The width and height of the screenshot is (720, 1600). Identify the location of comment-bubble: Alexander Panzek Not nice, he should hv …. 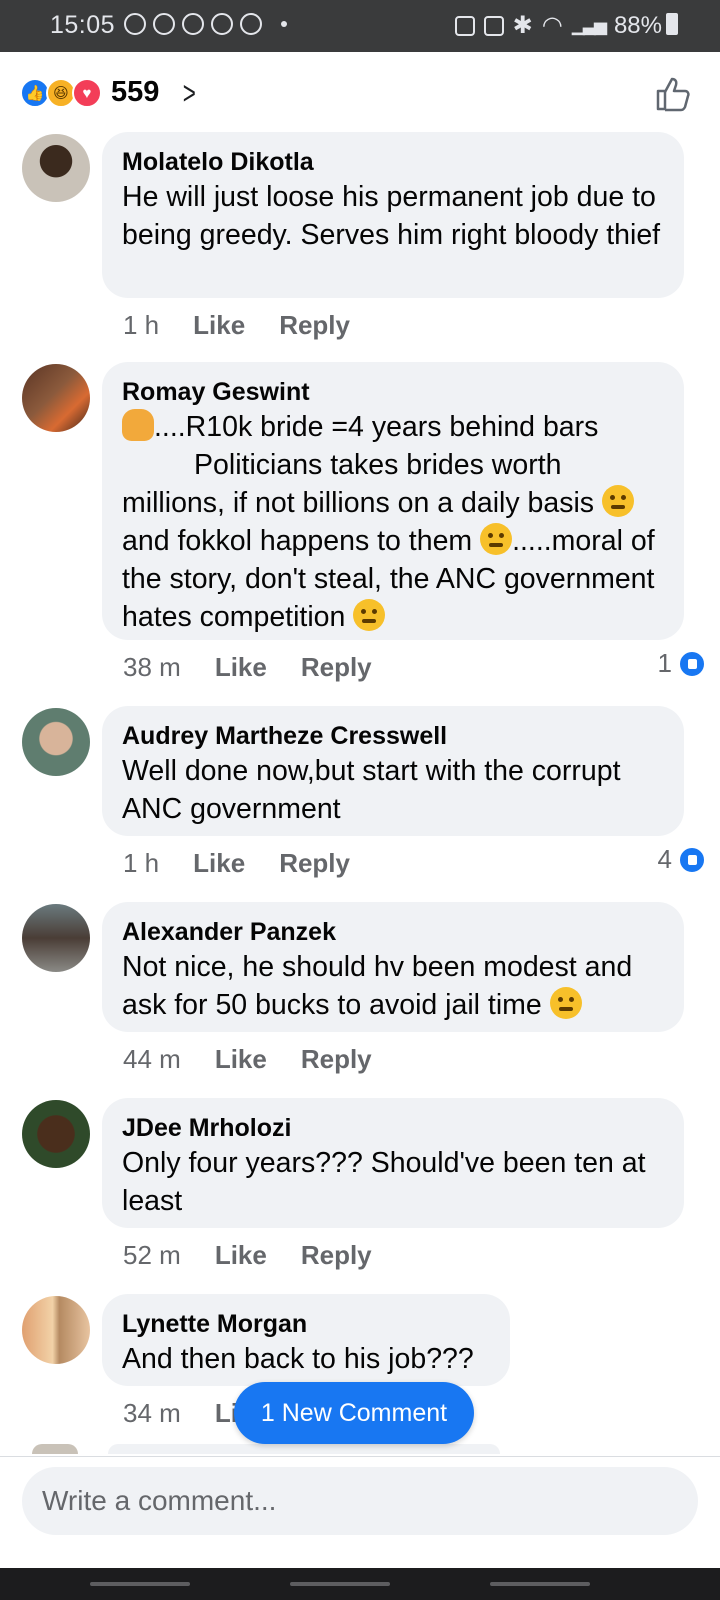
(393, 967).